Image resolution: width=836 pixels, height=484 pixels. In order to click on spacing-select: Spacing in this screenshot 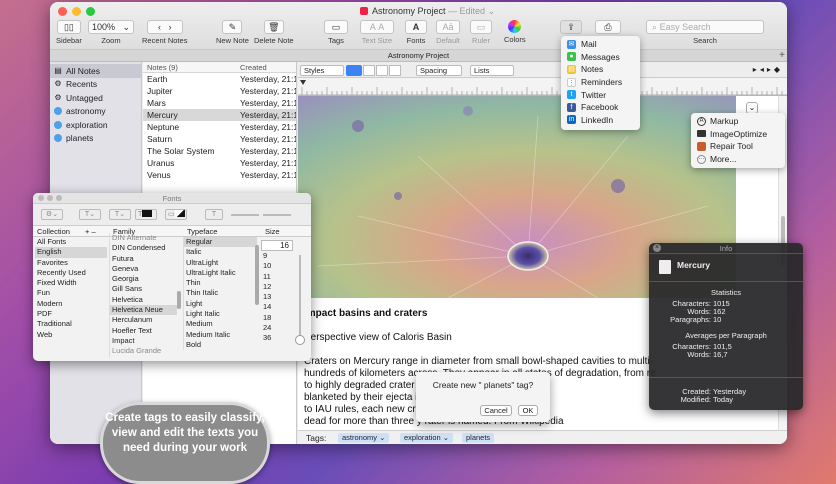, I will do `click(439, 70)`.